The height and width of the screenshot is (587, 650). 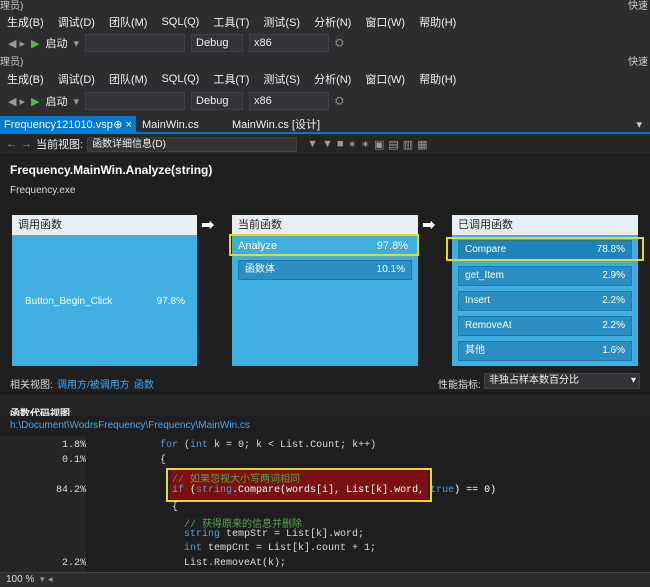 What do you see at coordinates (393, 144) in the screenshot?
I see `copy-icon: ▤` at bounding box center [393, 144].